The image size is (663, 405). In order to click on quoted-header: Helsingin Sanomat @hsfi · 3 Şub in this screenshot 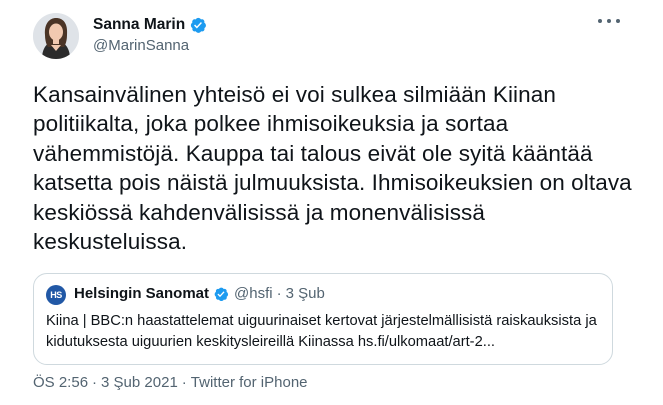, I will do `click(199, 293)`.